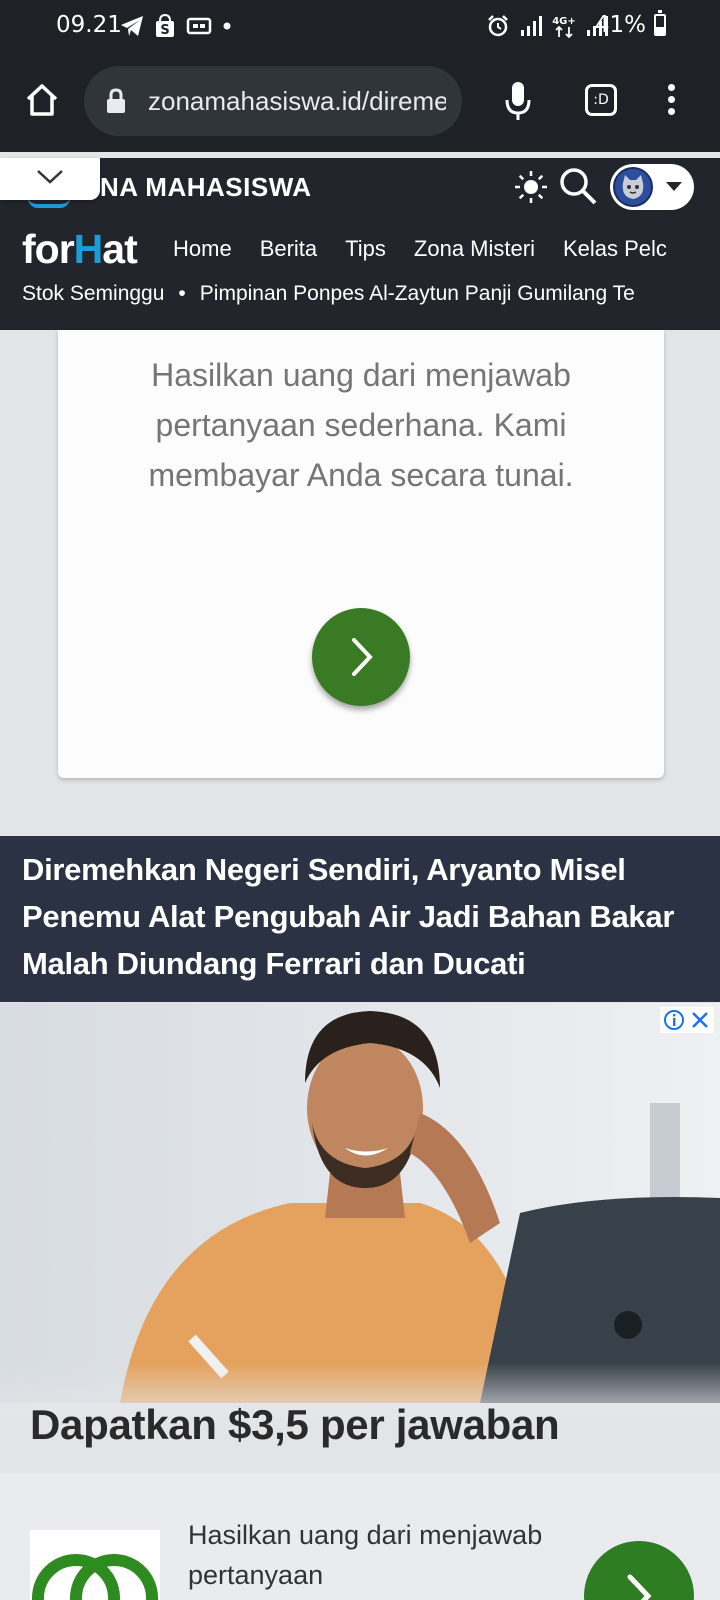 The width and height of the screenshot is (720, 1600). I want to click on ad-title: Dapatkan $3,5 per jawaban, so click(295, 1425).